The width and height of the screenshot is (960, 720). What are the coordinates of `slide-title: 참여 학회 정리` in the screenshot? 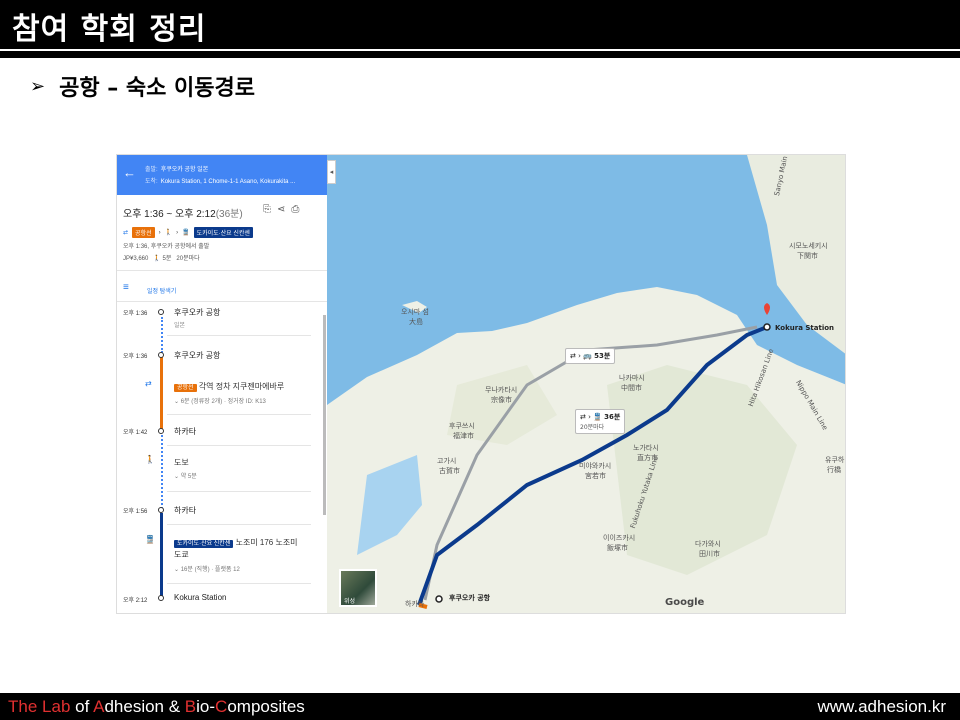 It's located at (109, 29).